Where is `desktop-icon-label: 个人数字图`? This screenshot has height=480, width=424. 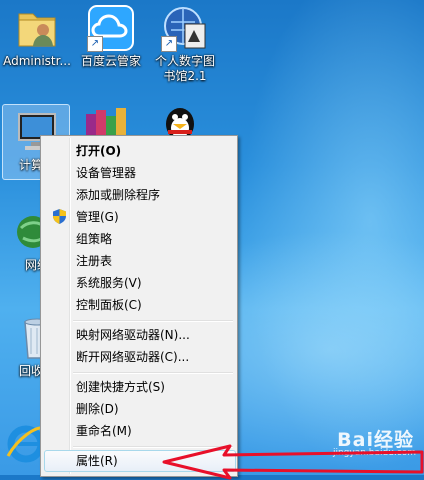
desktop-icon-label: 个人数字图 is located at coordinates (184, 61).